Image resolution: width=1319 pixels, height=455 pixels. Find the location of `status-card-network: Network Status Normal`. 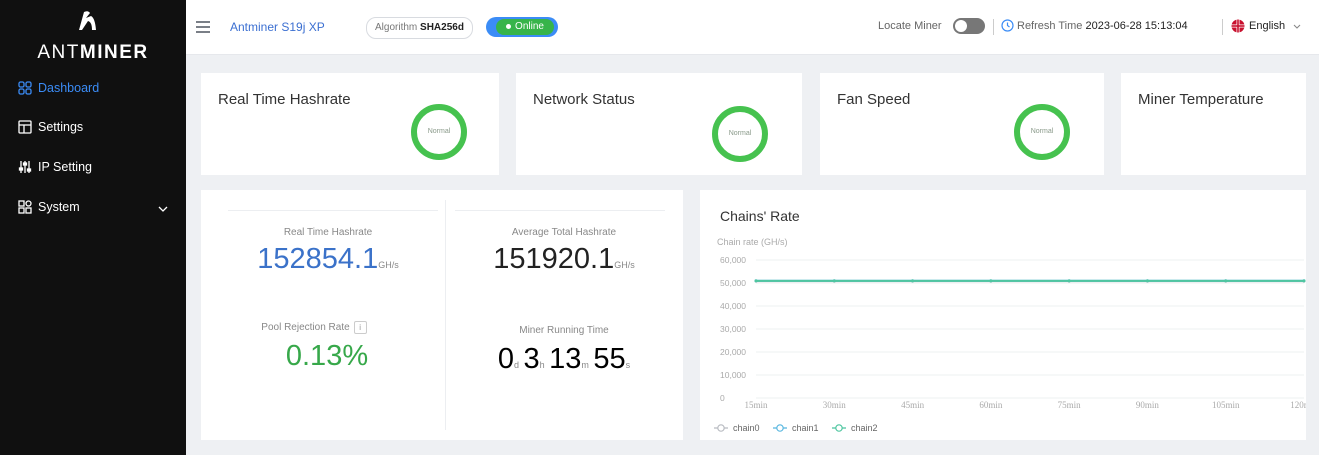

status-card-network: Network Status Normal is located at coordinates (659, 124).